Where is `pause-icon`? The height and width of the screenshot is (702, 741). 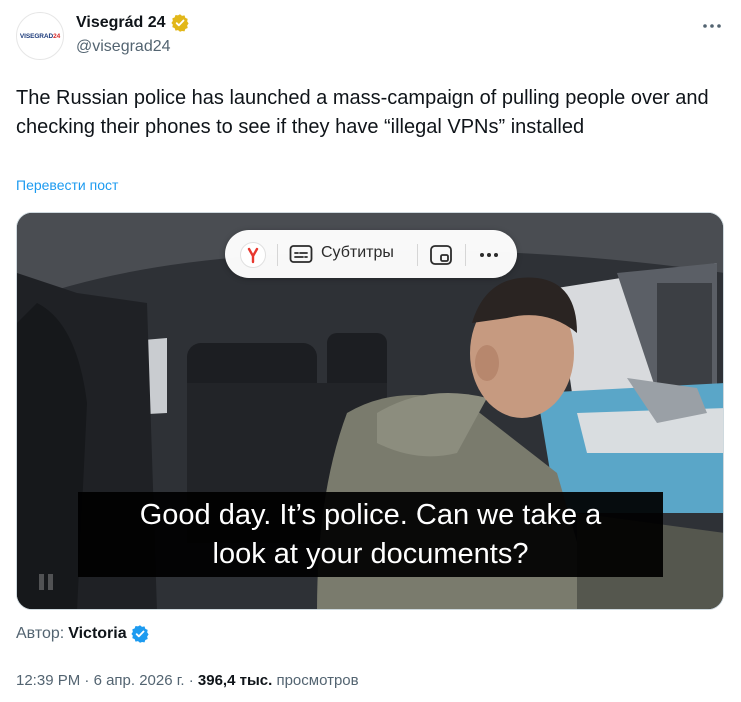 pause-icon is located at coordinates (46, 582).